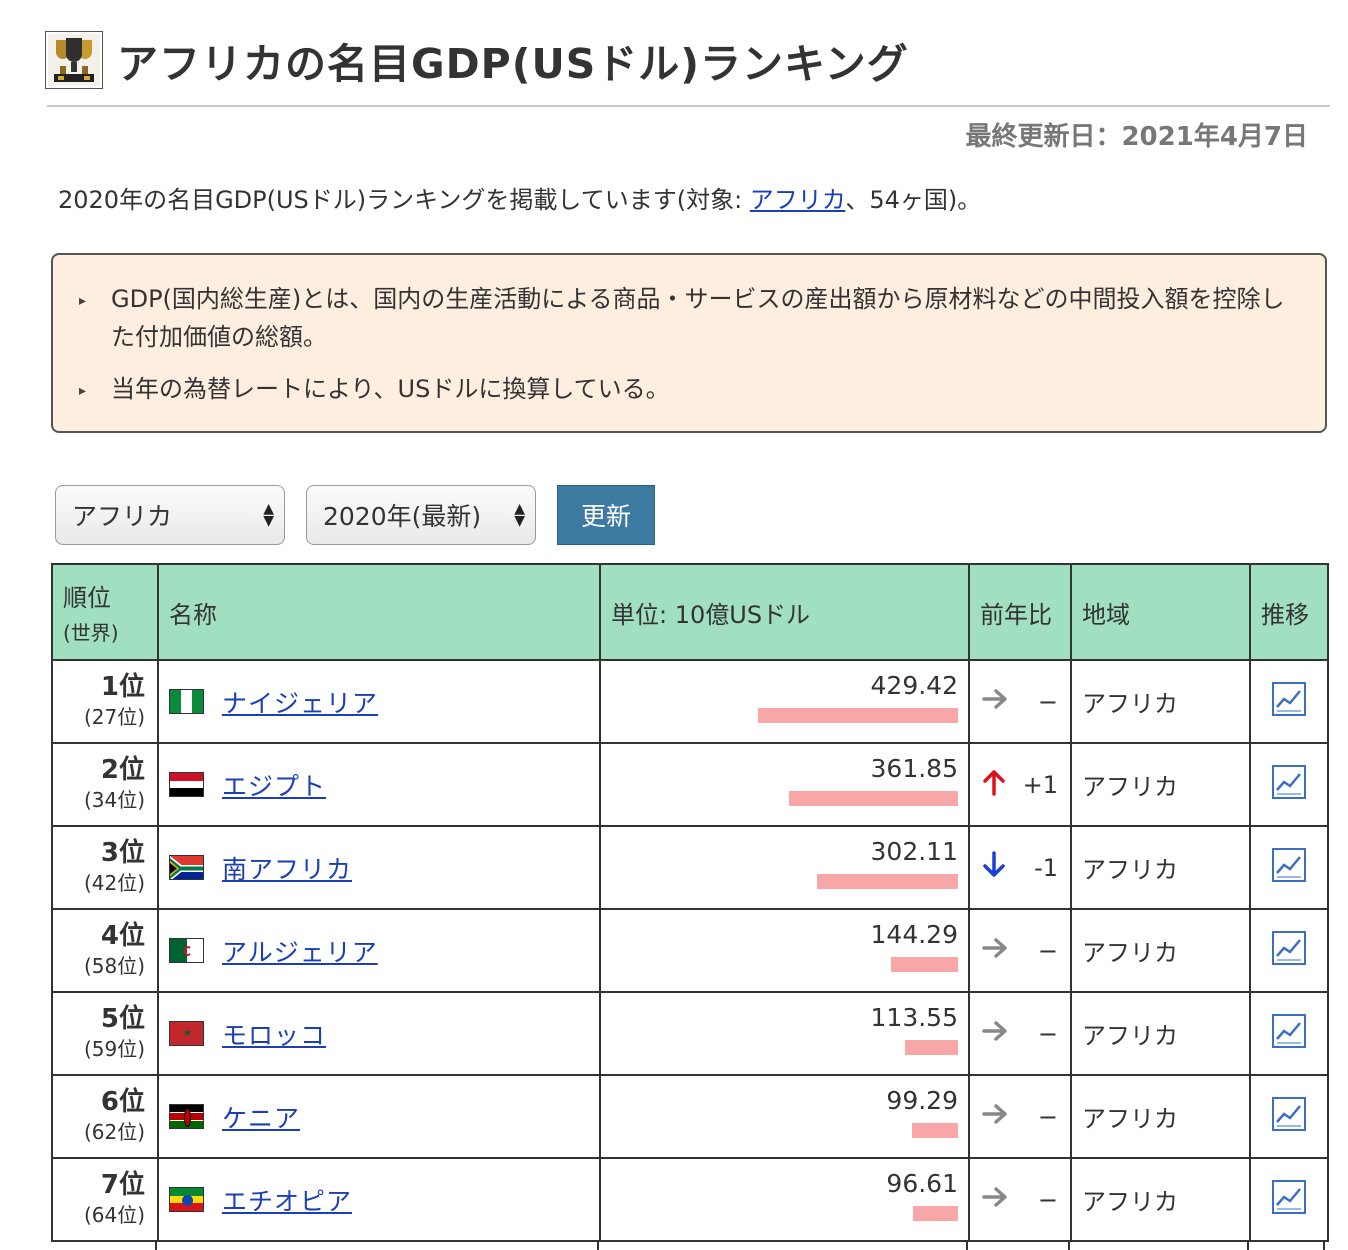  What do you see at coordinates (274, 785) in the screenshot?
I see `country-link: エジプト` at bounding box center [274, 785].